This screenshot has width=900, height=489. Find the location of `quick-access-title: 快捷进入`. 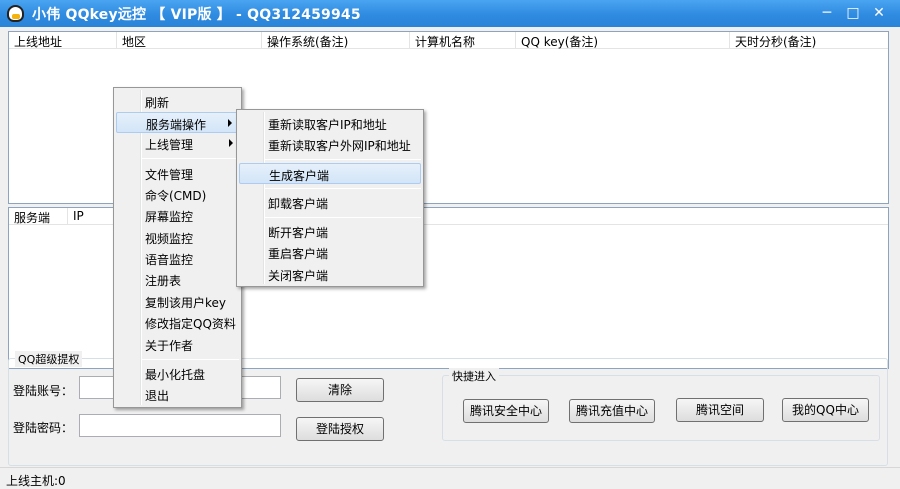

quick-access-title: 快捷进入 is located at coordinates (474, 376).